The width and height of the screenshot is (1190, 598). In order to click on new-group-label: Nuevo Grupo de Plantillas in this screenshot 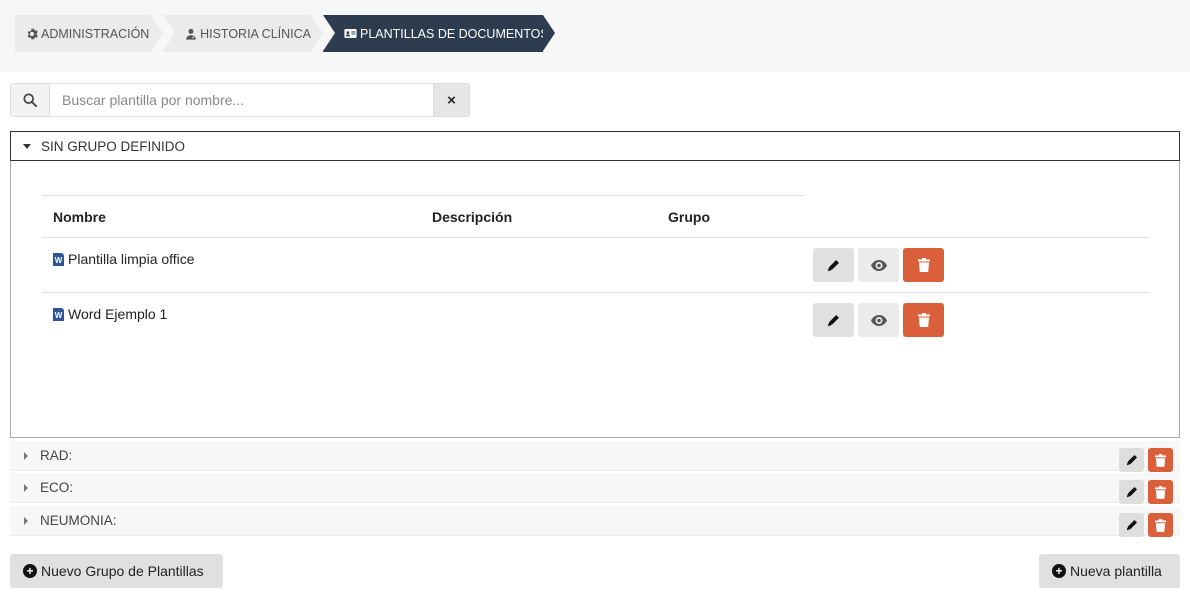, I will do `click(122, 571)`.